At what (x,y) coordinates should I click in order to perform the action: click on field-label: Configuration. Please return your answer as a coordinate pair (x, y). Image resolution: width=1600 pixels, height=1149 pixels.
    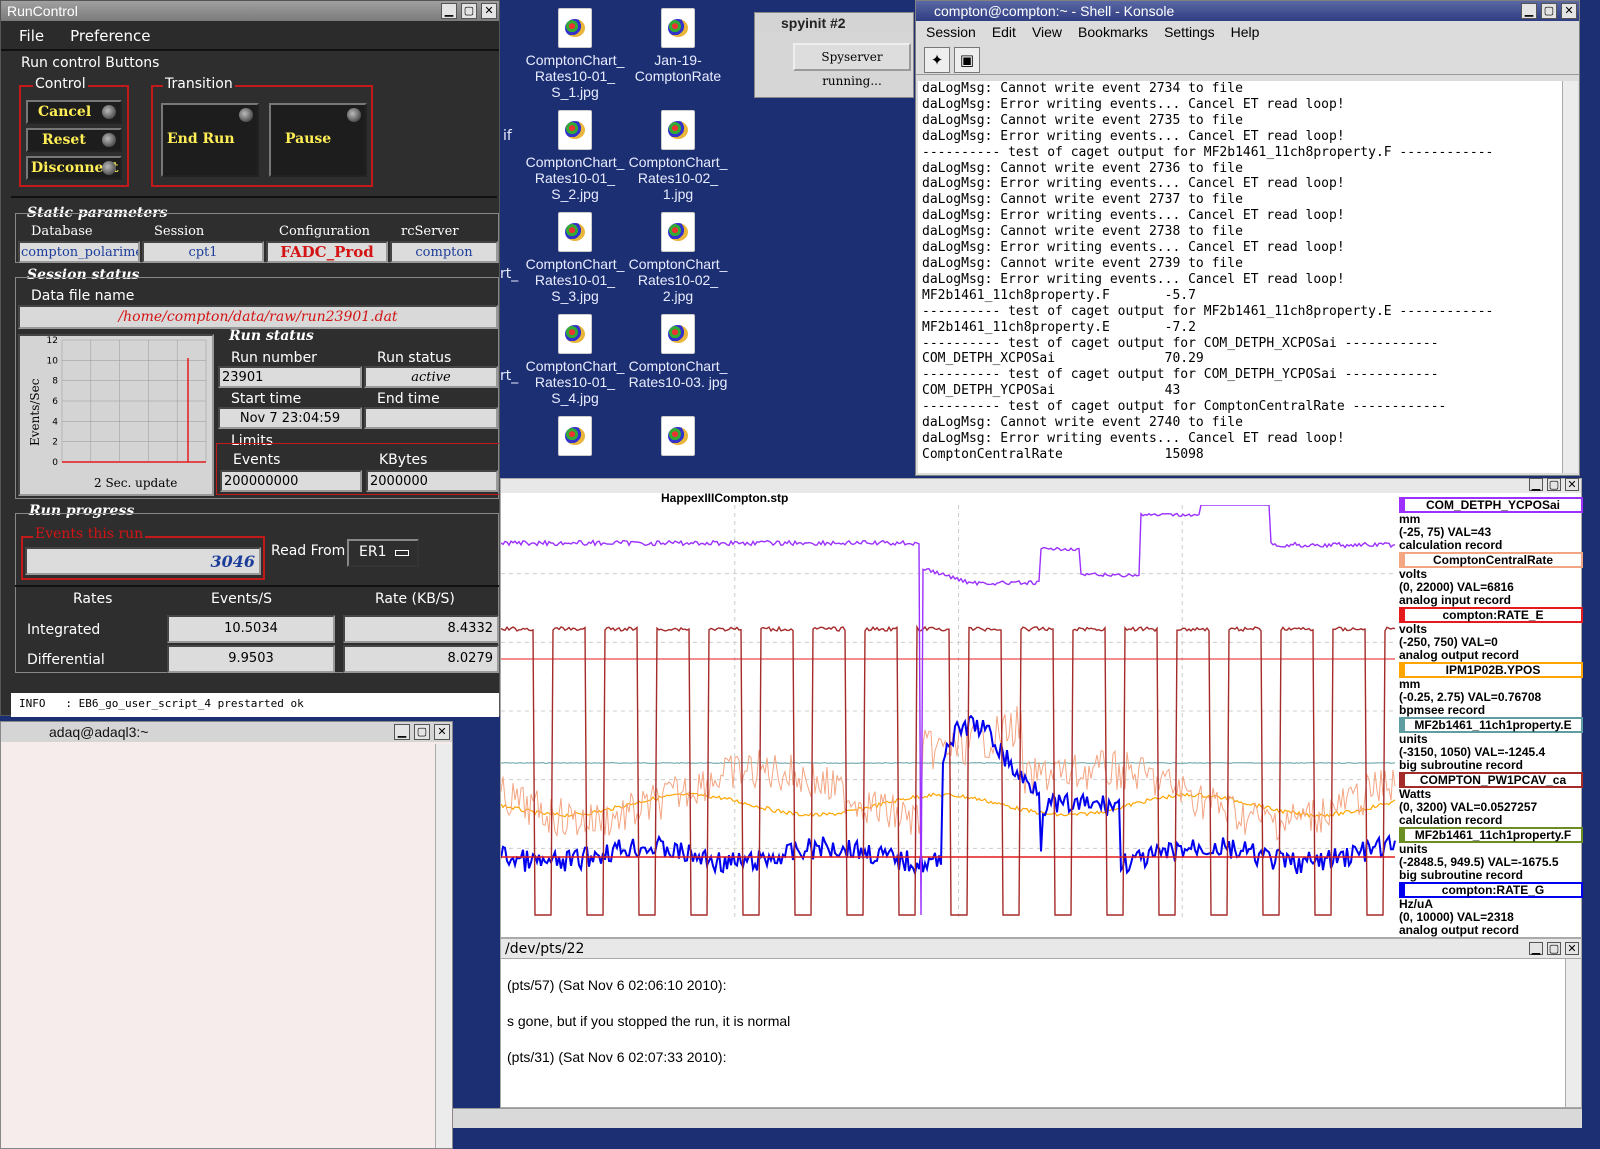
    Looking at the image, I should click on (325, 231).